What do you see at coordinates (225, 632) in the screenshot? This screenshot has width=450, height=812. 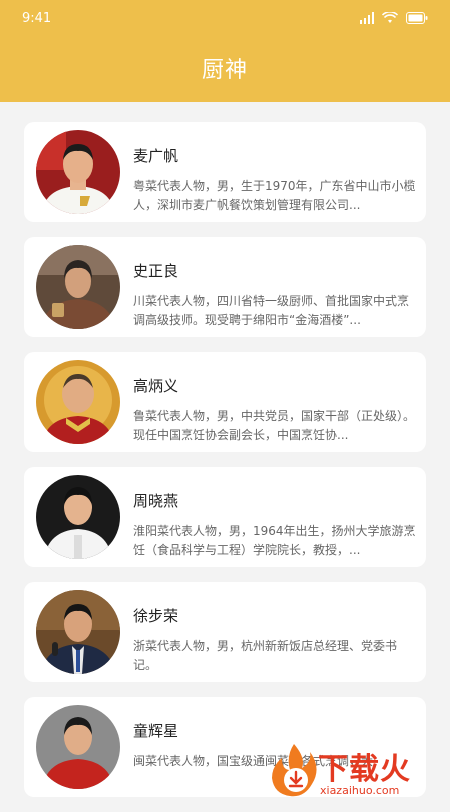 I see `chef-card: 徐步荣 浙菜代表人物，男，杭州新新饭店总经理、党委书记。` at bounding box center [225, 632].